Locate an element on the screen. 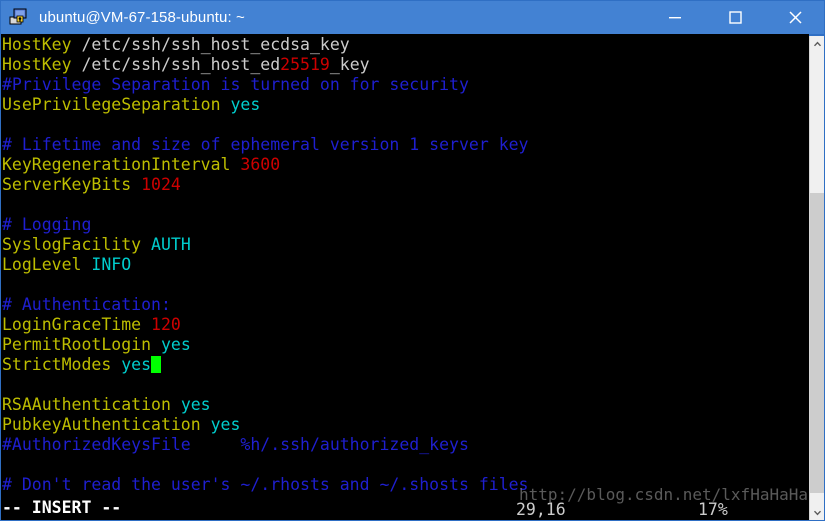 Image resolution: width=825 pixels, height=521 pixels. terminal-line: PubkeyAuthentication yes is located at coordinates (404, 425).